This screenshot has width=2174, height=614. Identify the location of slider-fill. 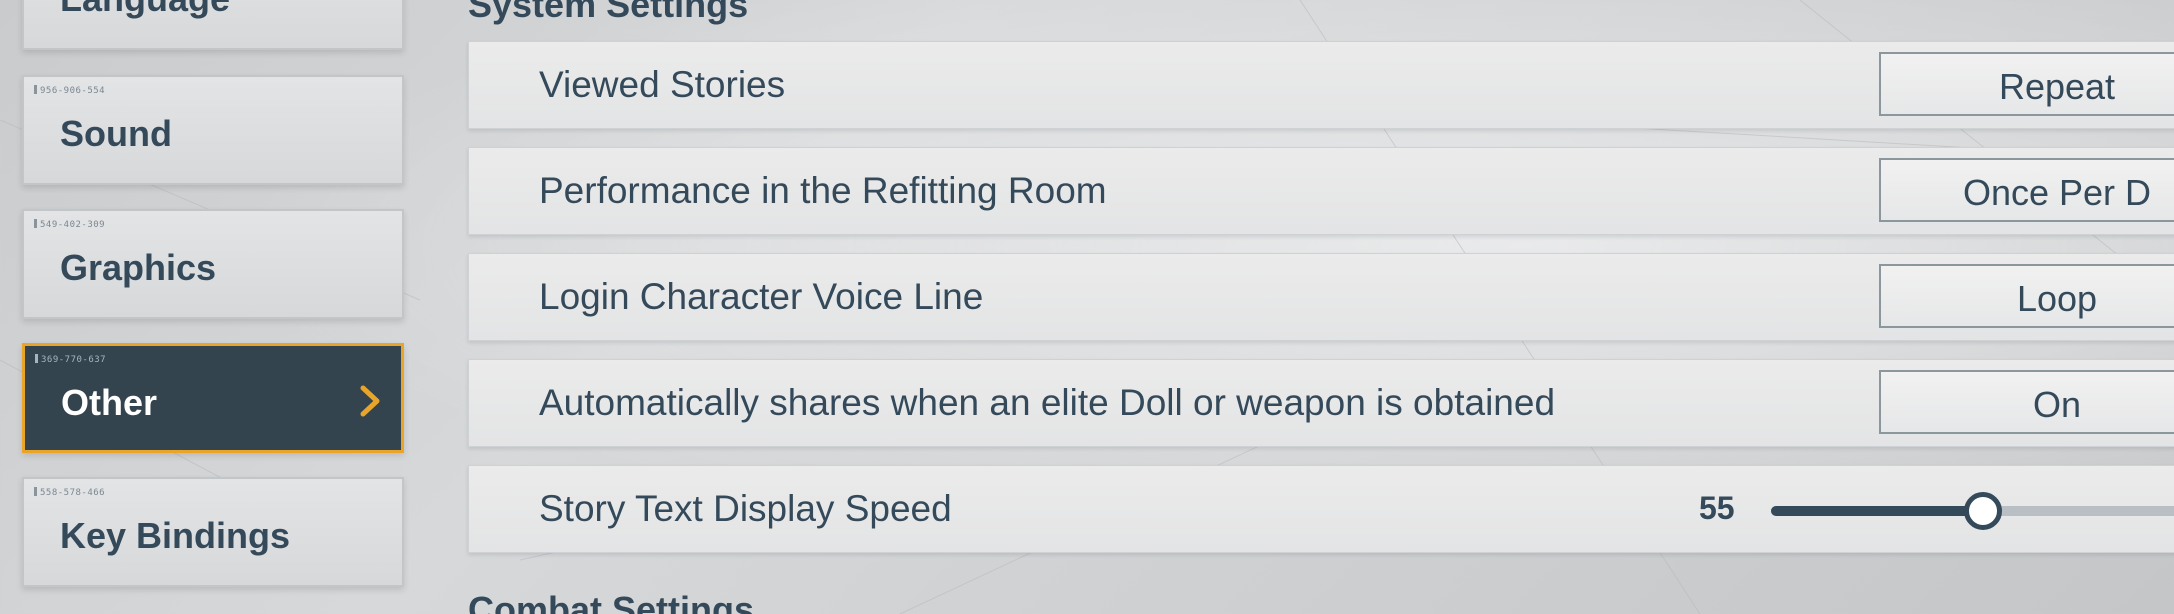
(1877, 511).